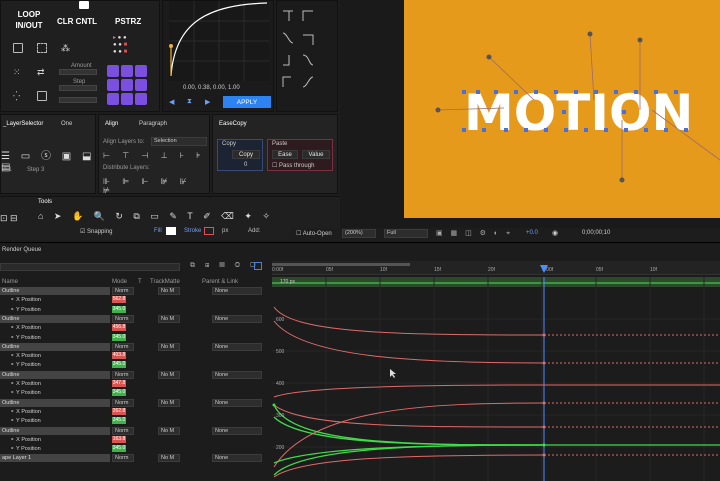 This screenshot has height=481, width=720. Describe the element at coordinates (29, 20) in the screenshot. I see `loop-in-out-button: LOOP IN/OUT` at that location.